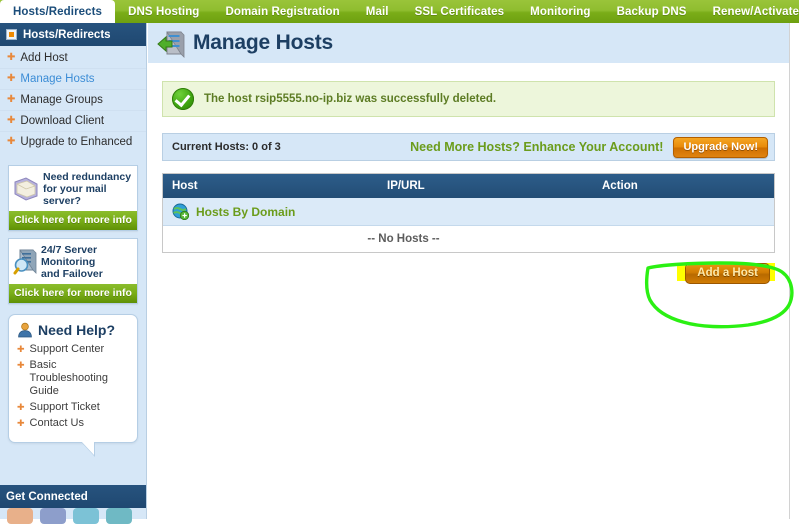 This screenshot has width=799, height=524. Describe the element at coordinates (62, 121) in the screenshot. I see `sidebar-item-label: Download Client` at that location.